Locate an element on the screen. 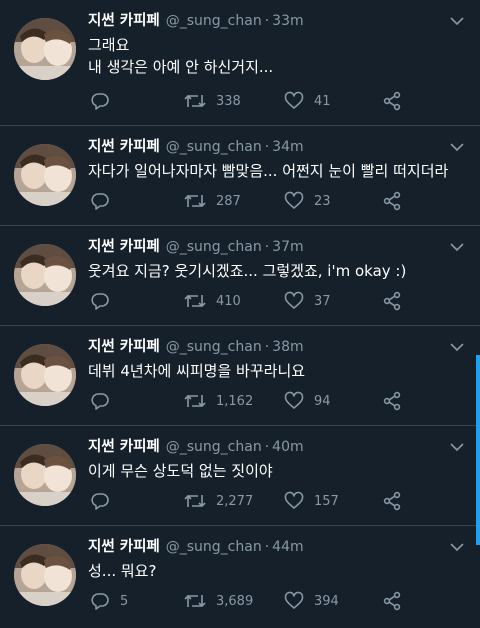  tweet-header: 지썬 카피페 @_sung_chan · 44m is located at coordinates (196, 547).